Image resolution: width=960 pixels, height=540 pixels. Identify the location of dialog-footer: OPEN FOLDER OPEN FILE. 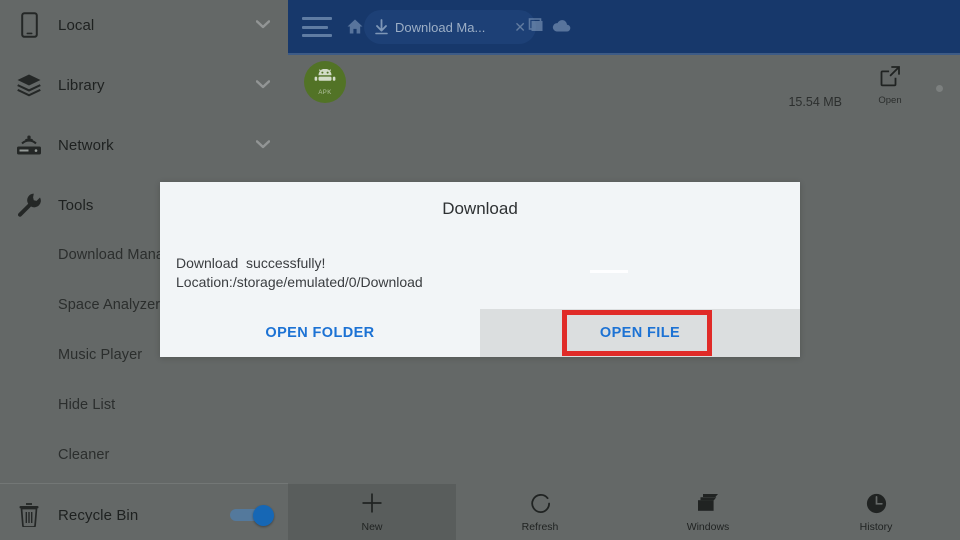
(480, 333).